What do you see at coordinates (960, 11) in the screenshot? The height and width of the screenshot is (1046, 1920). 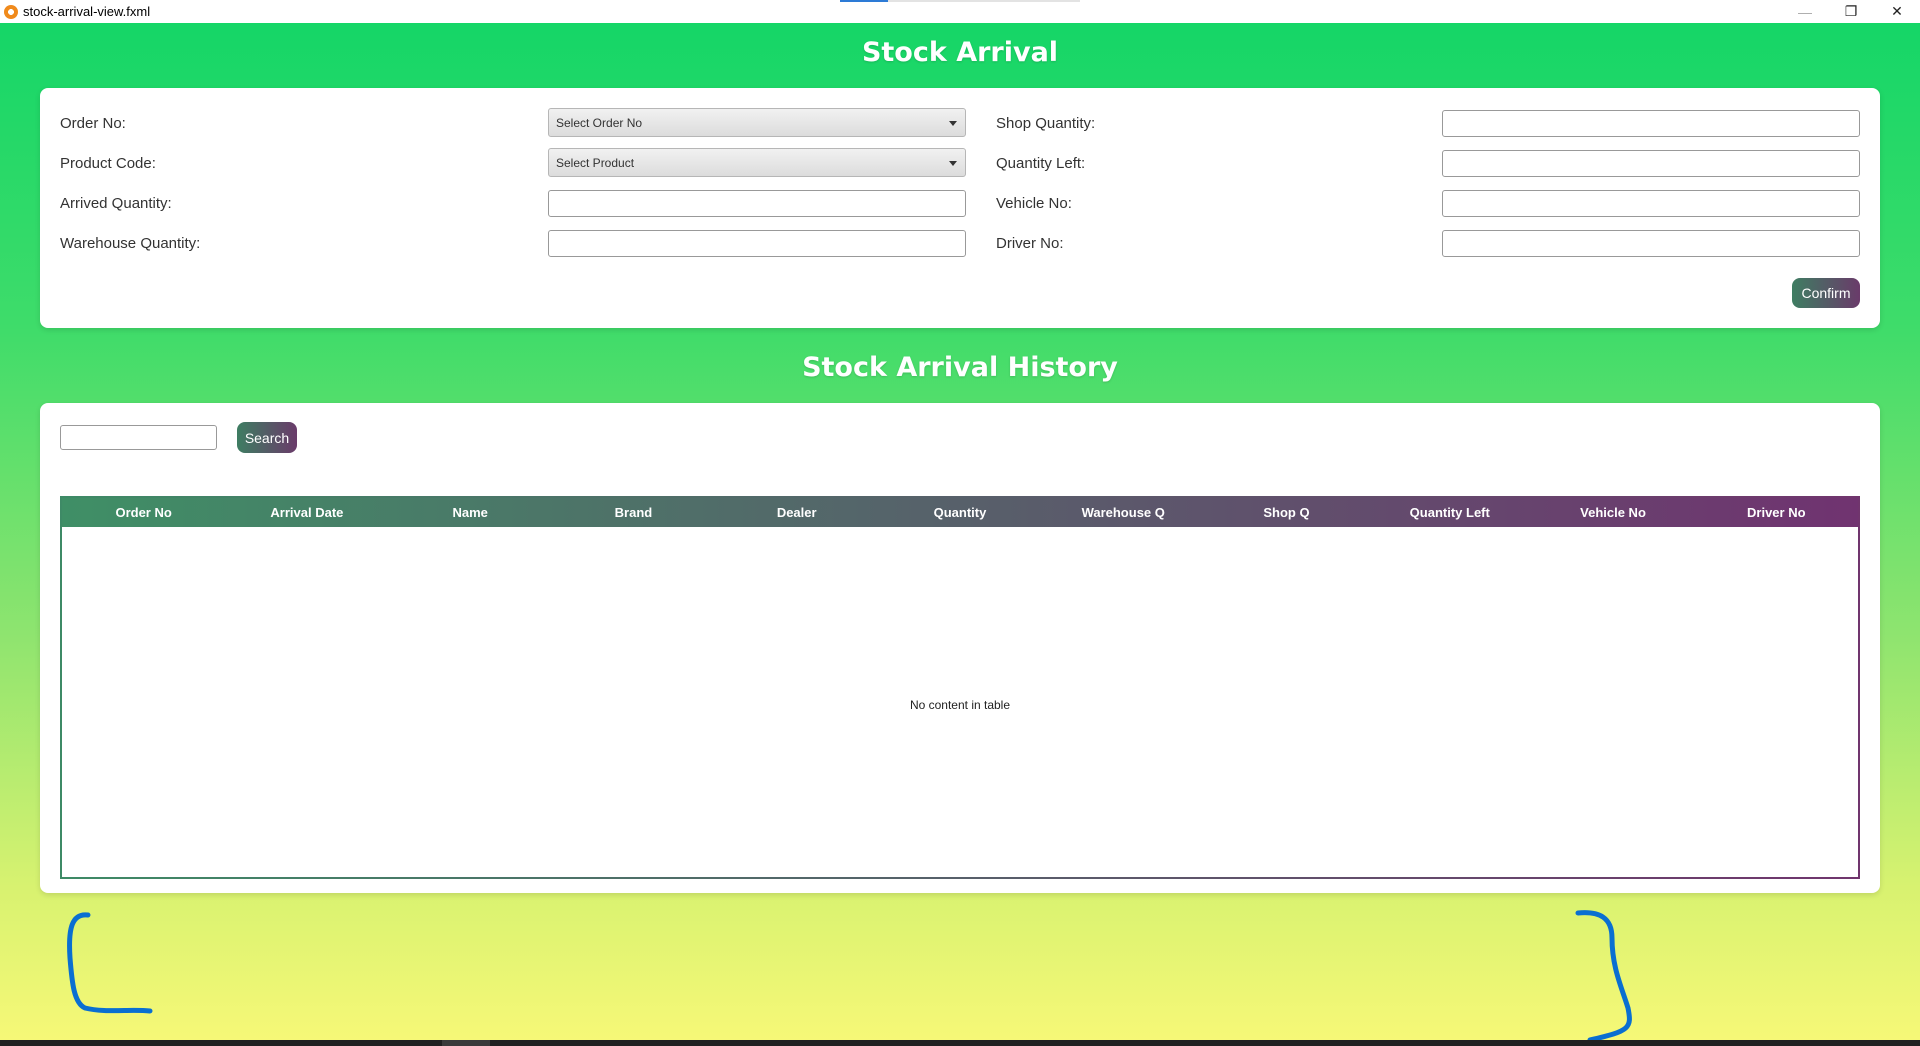 I see `window-title-bar: stock-arrival-view.fxml — ❐ ✕` at bounding box center [960, 11].